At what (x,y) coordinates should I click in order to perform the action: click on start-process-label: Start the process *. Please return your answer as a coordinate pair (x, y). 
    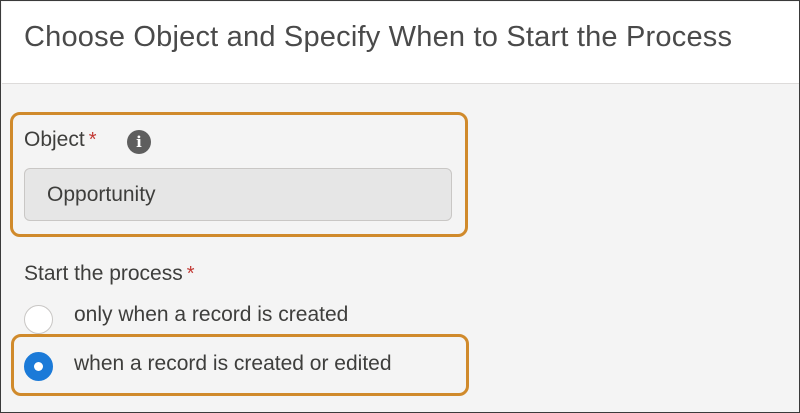
    Looking at the image, I should click on (109, 274).